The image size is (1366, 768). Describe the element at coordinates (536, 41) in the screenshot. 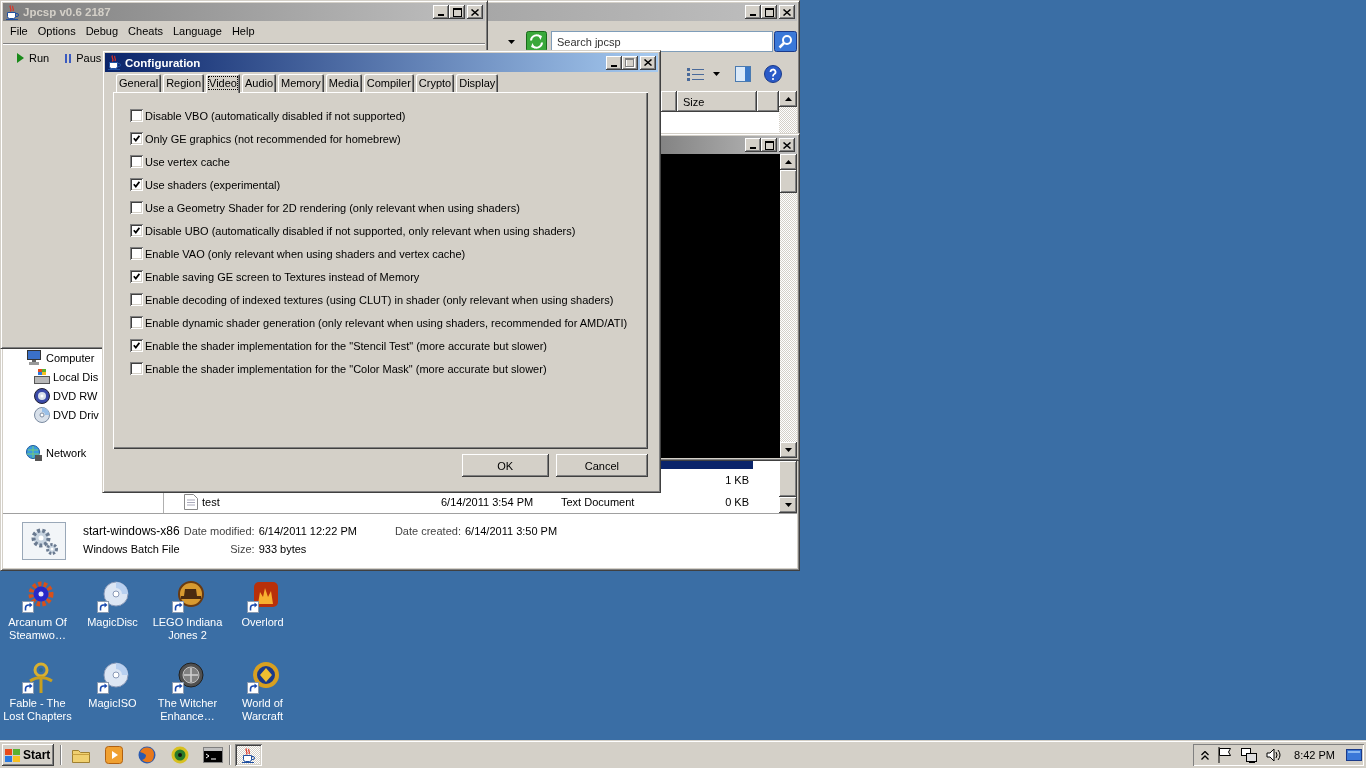

I see `refresh-button` at that location.